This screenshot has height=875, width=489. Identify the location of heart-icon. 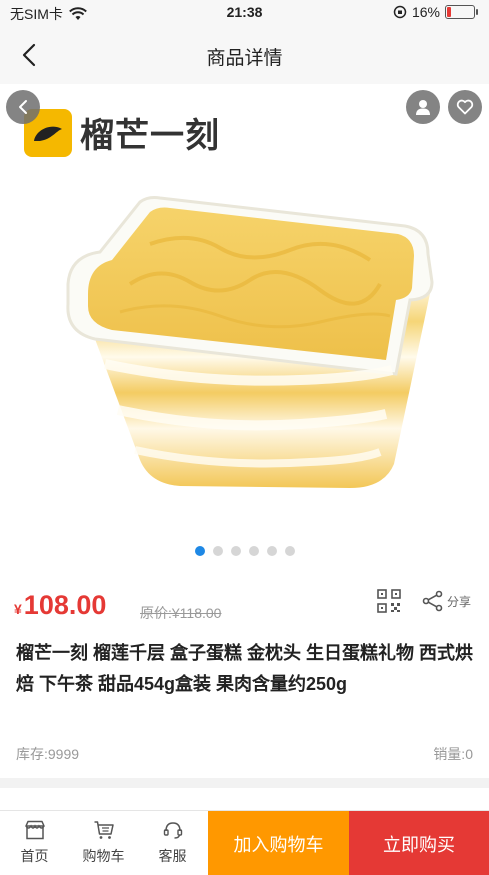
(465, 107).